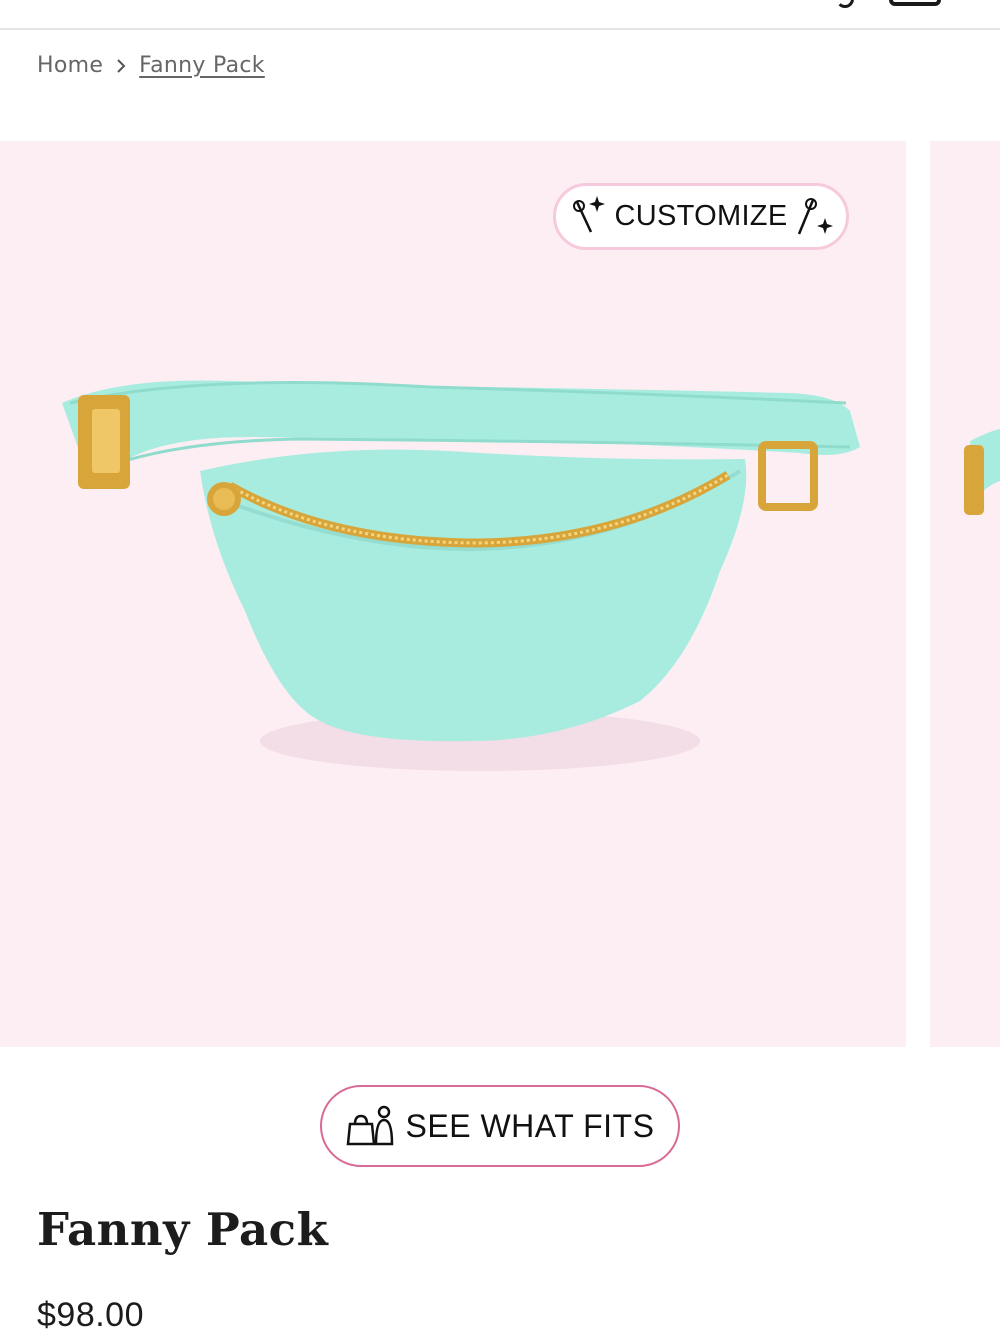 This screenshot has width=1000, height=1333. Describe the element at coordinates (845, 4) in the screenshot. I see `account-icon` at that location.